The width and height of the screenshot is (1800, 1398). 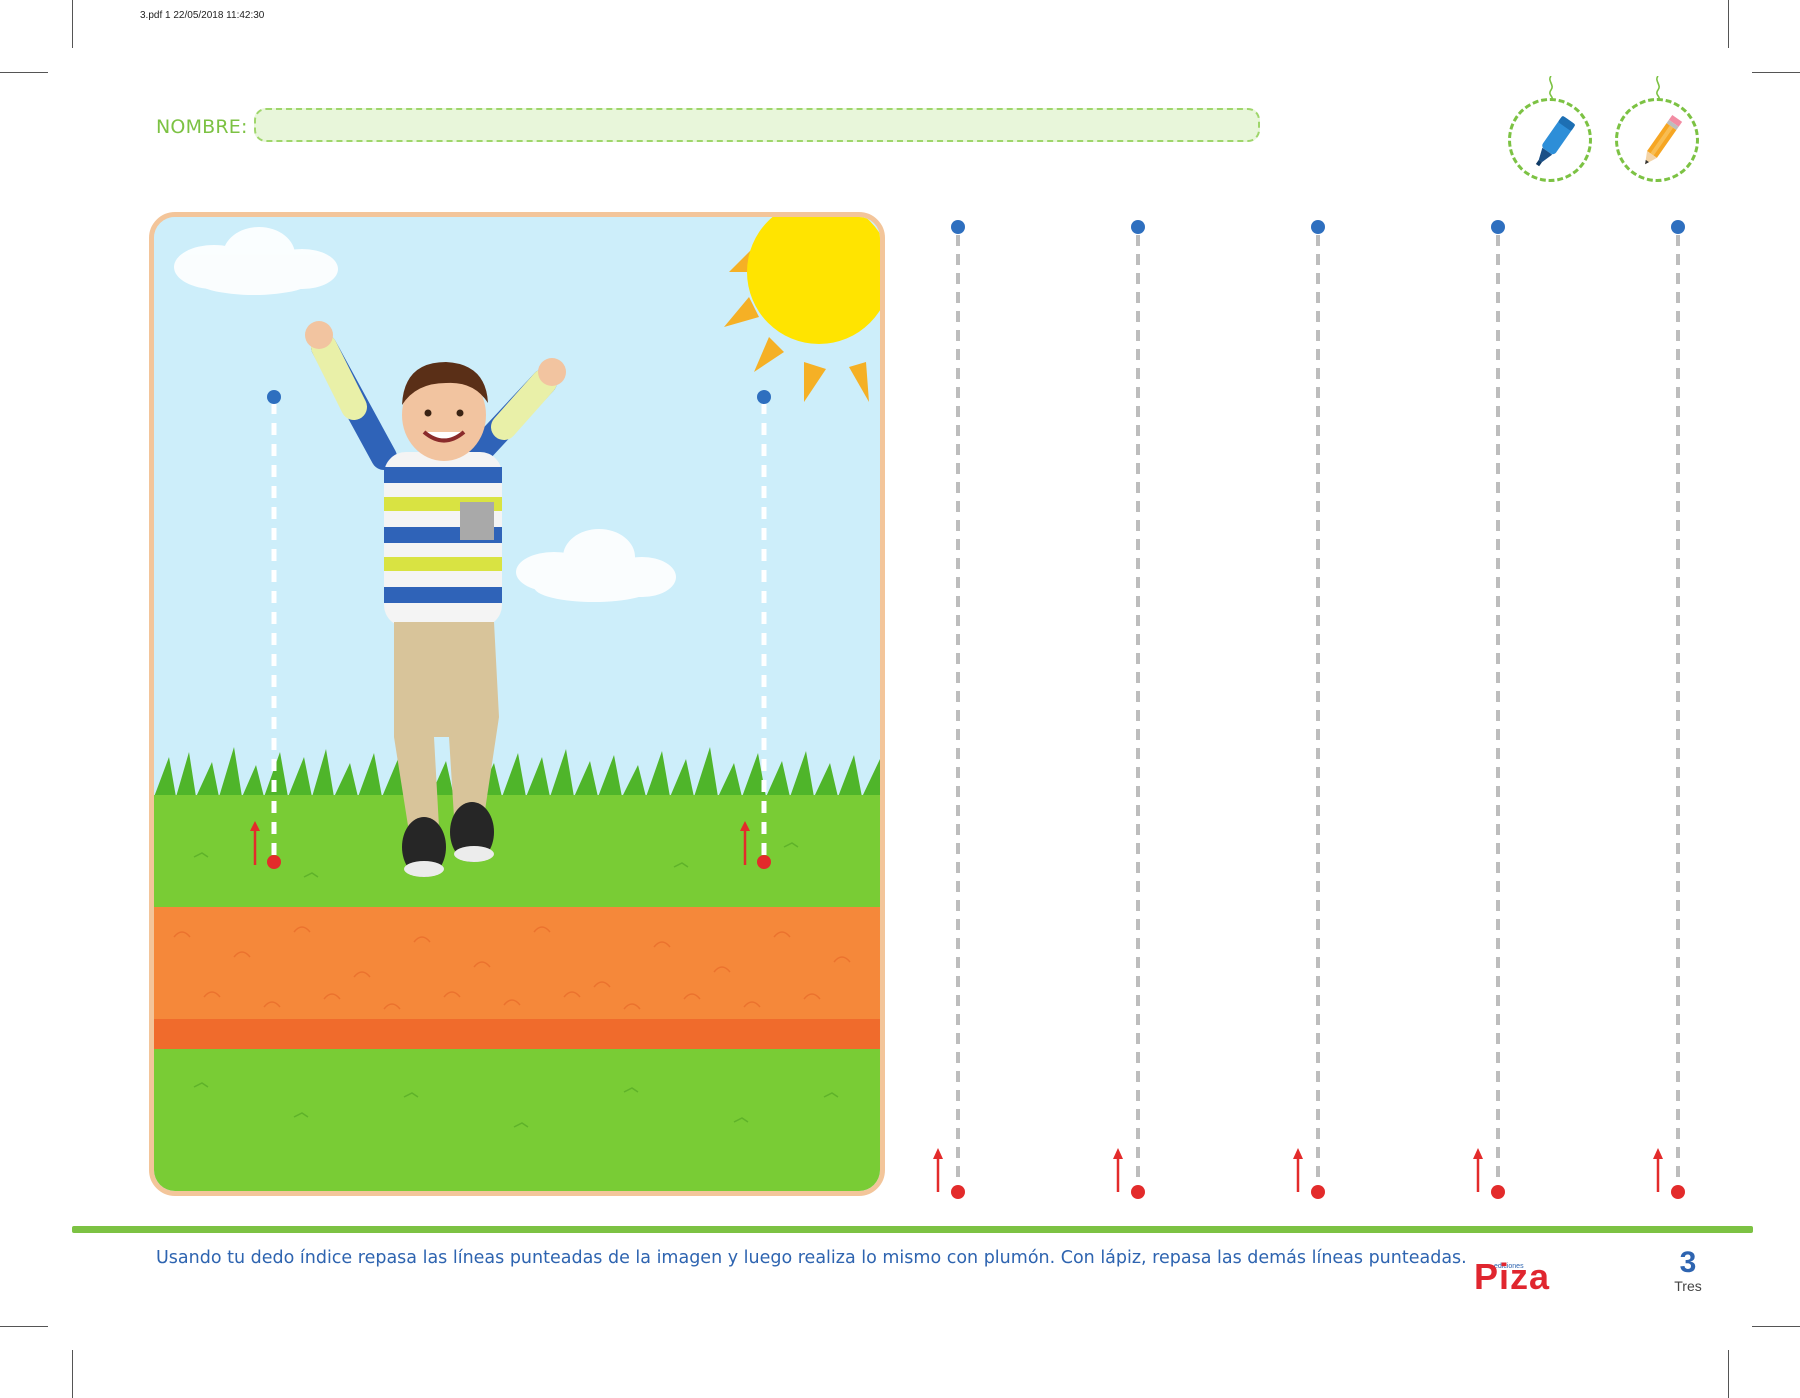 I want to click on publisher-logo: Piza, so click(x=1512, y=1276).